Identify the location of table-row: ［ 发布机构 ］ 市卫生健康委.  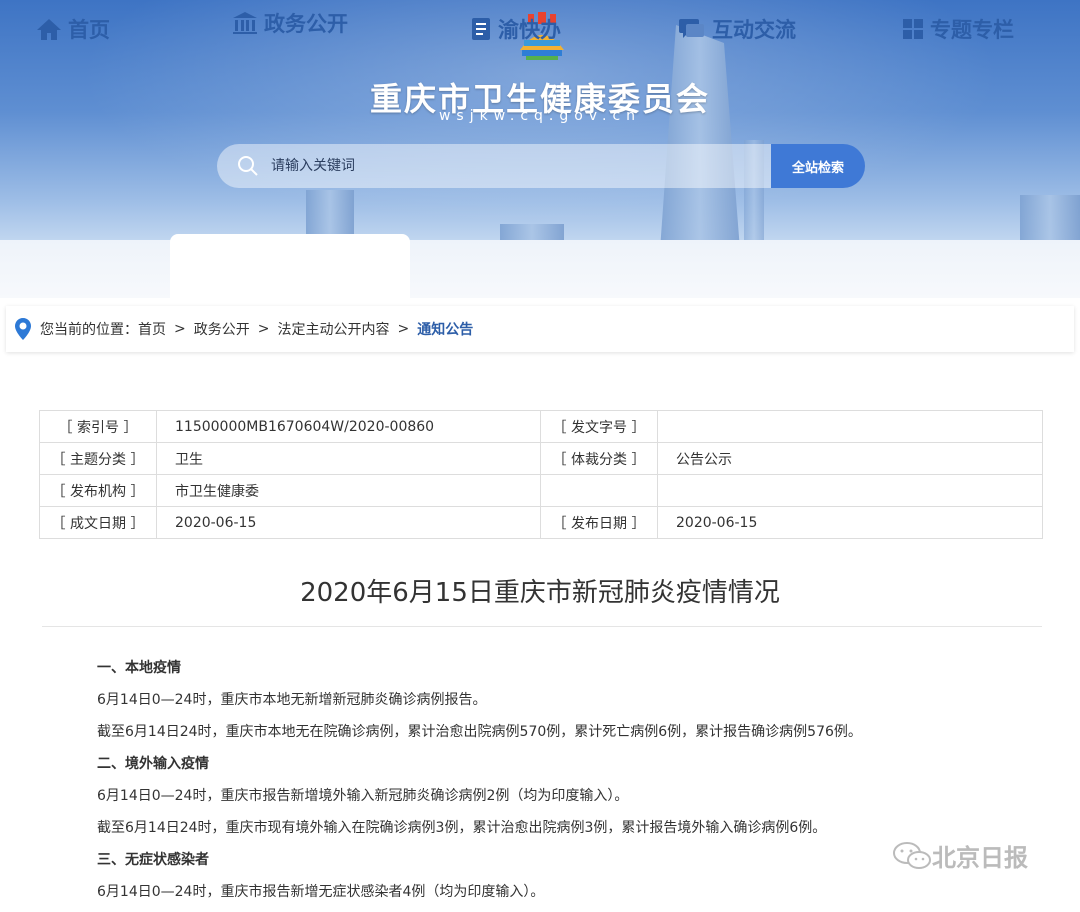
(541, 490).